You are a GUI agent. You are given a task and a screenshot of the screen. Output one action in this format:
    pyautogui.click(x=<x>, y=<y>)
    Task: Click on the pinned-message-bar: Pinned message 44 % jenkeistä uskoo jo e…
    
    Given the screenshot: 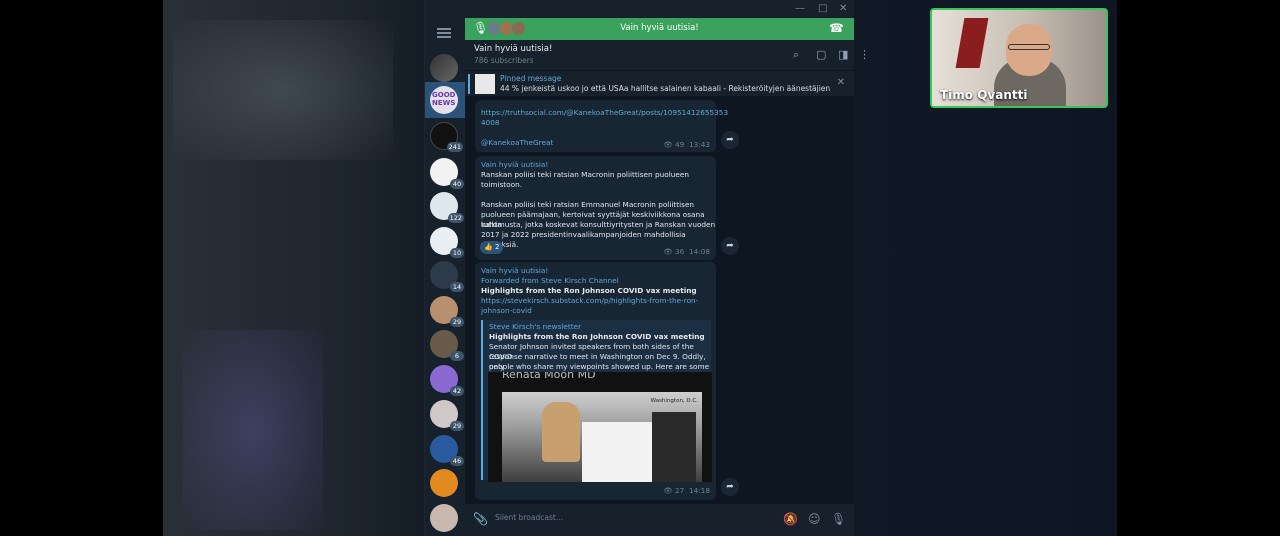 What is the action you would take?
    pyautogui.click(x=659, y=83)
    